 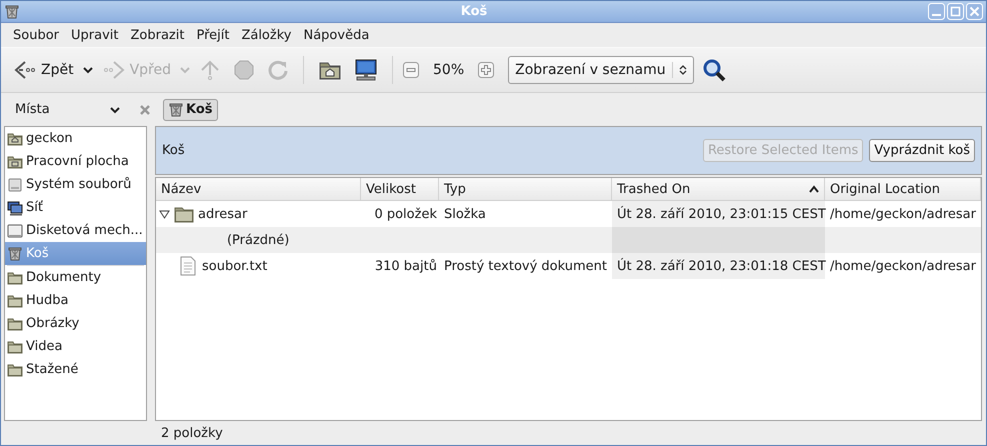 I want to click on home-folder-icon, so click(x=15, y=138).